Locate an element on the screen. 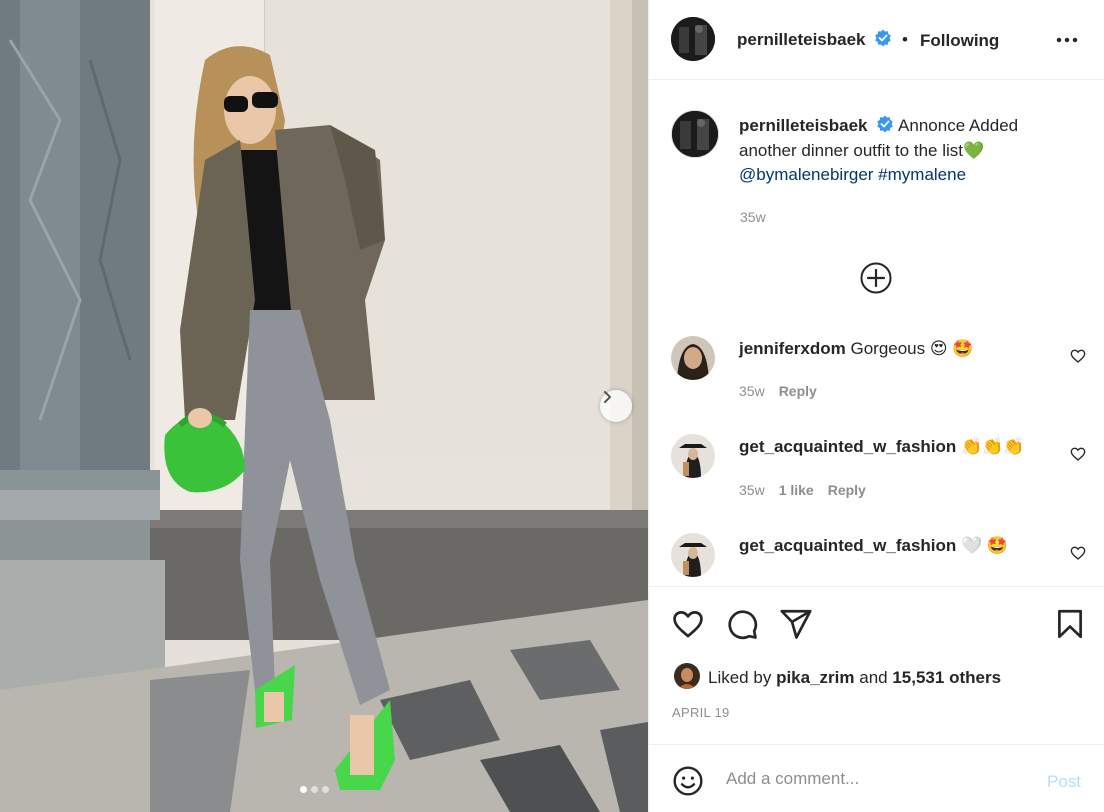 The image size is (1104, 812). green-heart-emoji: 💚 is located at coordinates (973, 150).